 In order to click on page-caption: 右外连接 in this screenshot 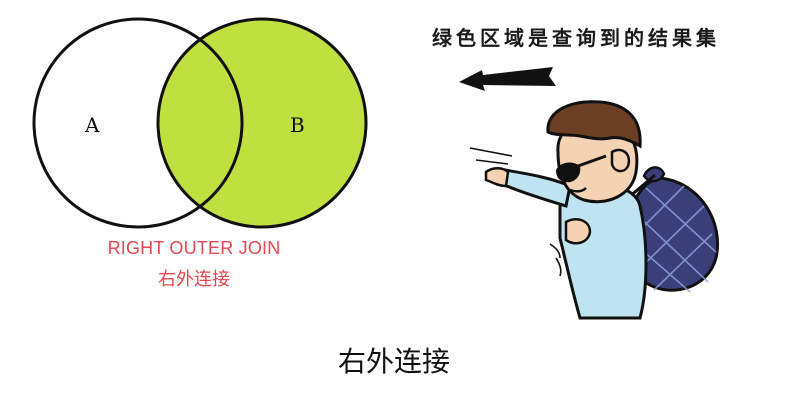, I will do `click(393, 361)`.